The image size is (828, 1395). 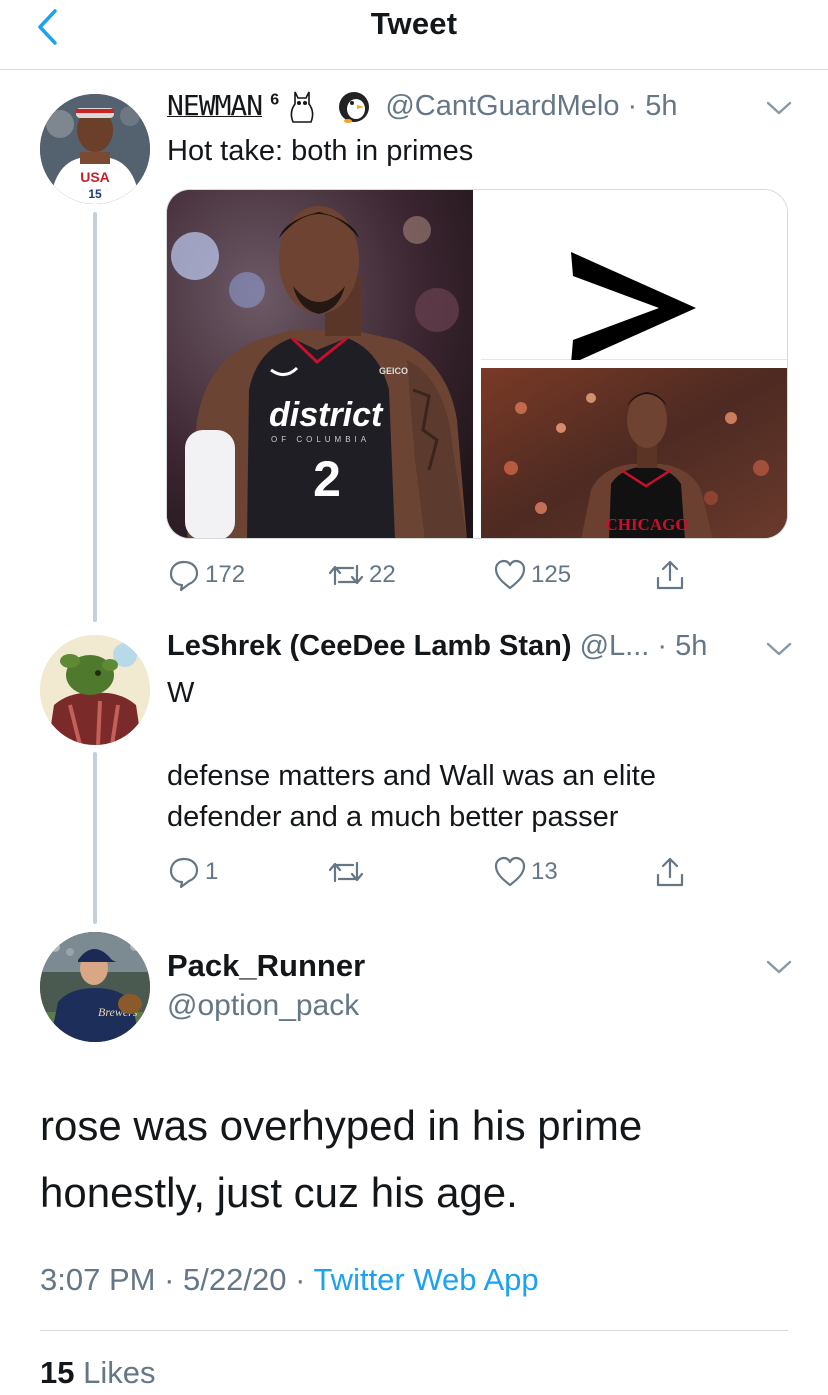 I want to click on reply-count: 1, so click(x=212, y=871).